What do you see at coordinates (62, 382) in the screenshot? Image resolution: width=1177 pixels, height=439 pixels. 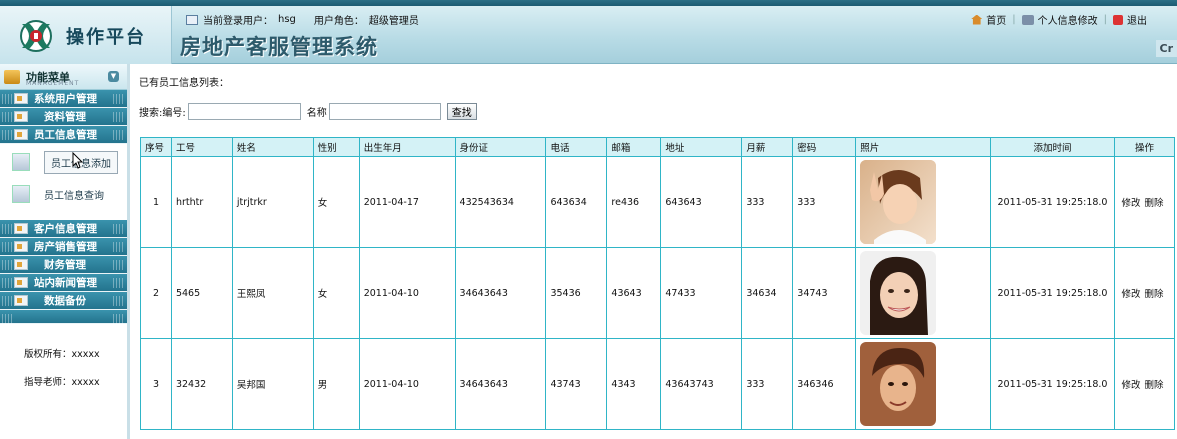 I see `teacher-text: 指导老师：xxxxx` at bounding box center [62, 382].